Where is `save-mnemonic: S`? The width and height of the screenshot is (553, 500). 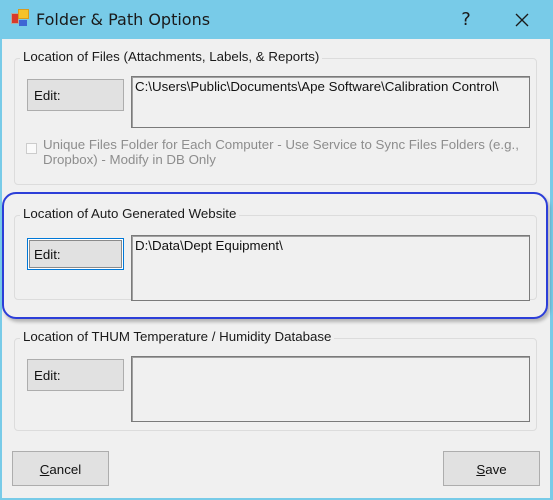 save-mnemonic: S is located at coordinates (481, 469).